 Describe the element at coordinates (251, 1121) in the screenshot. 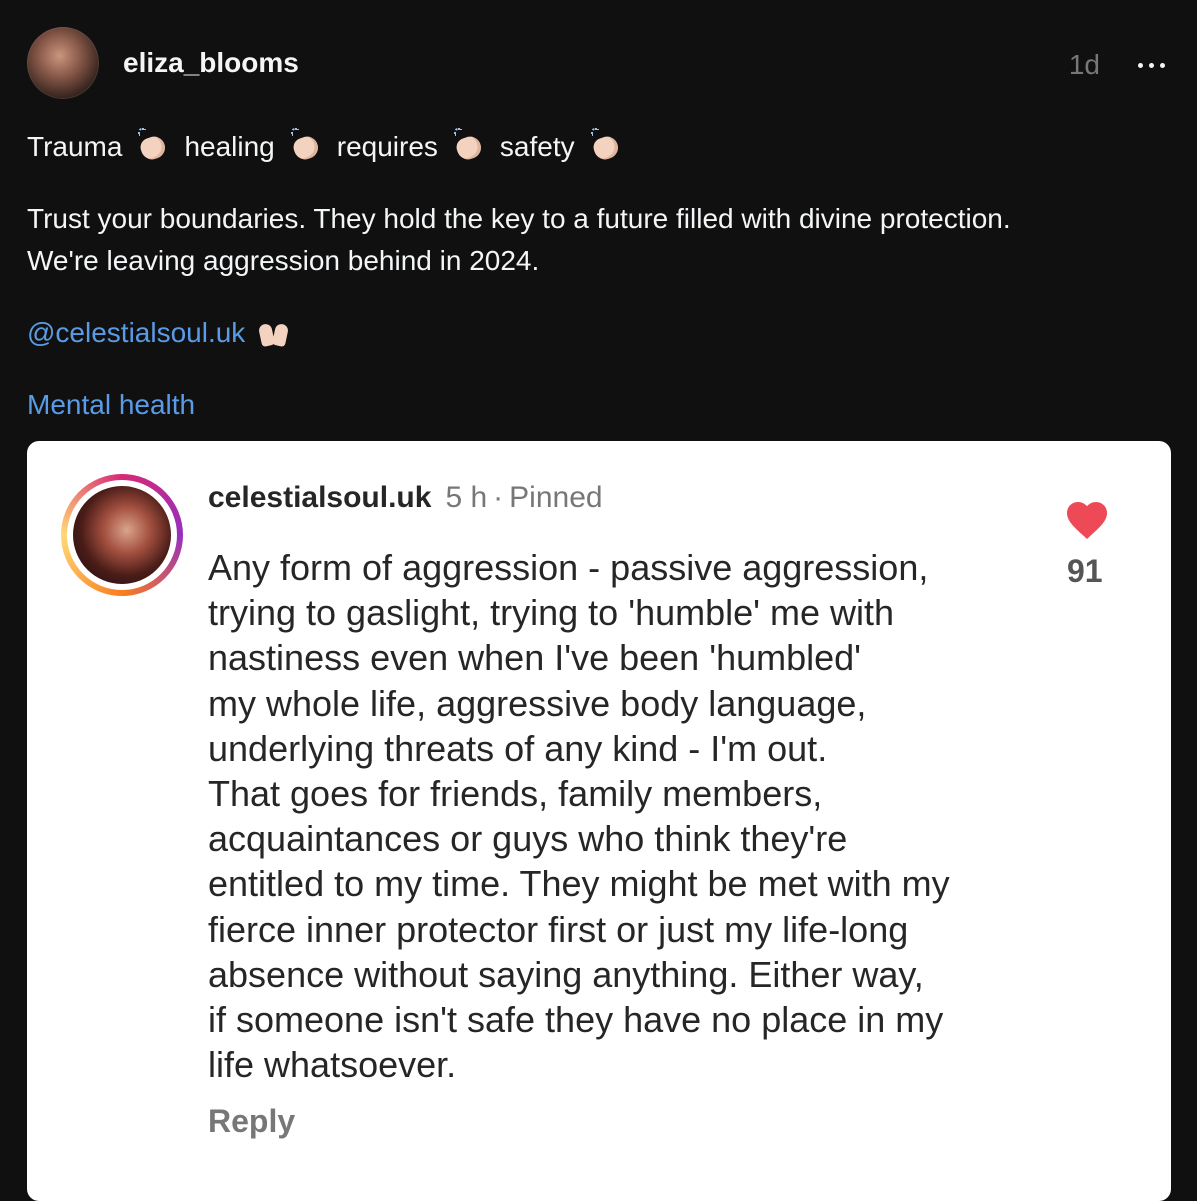

I see `reply-button: Reply` at that location.